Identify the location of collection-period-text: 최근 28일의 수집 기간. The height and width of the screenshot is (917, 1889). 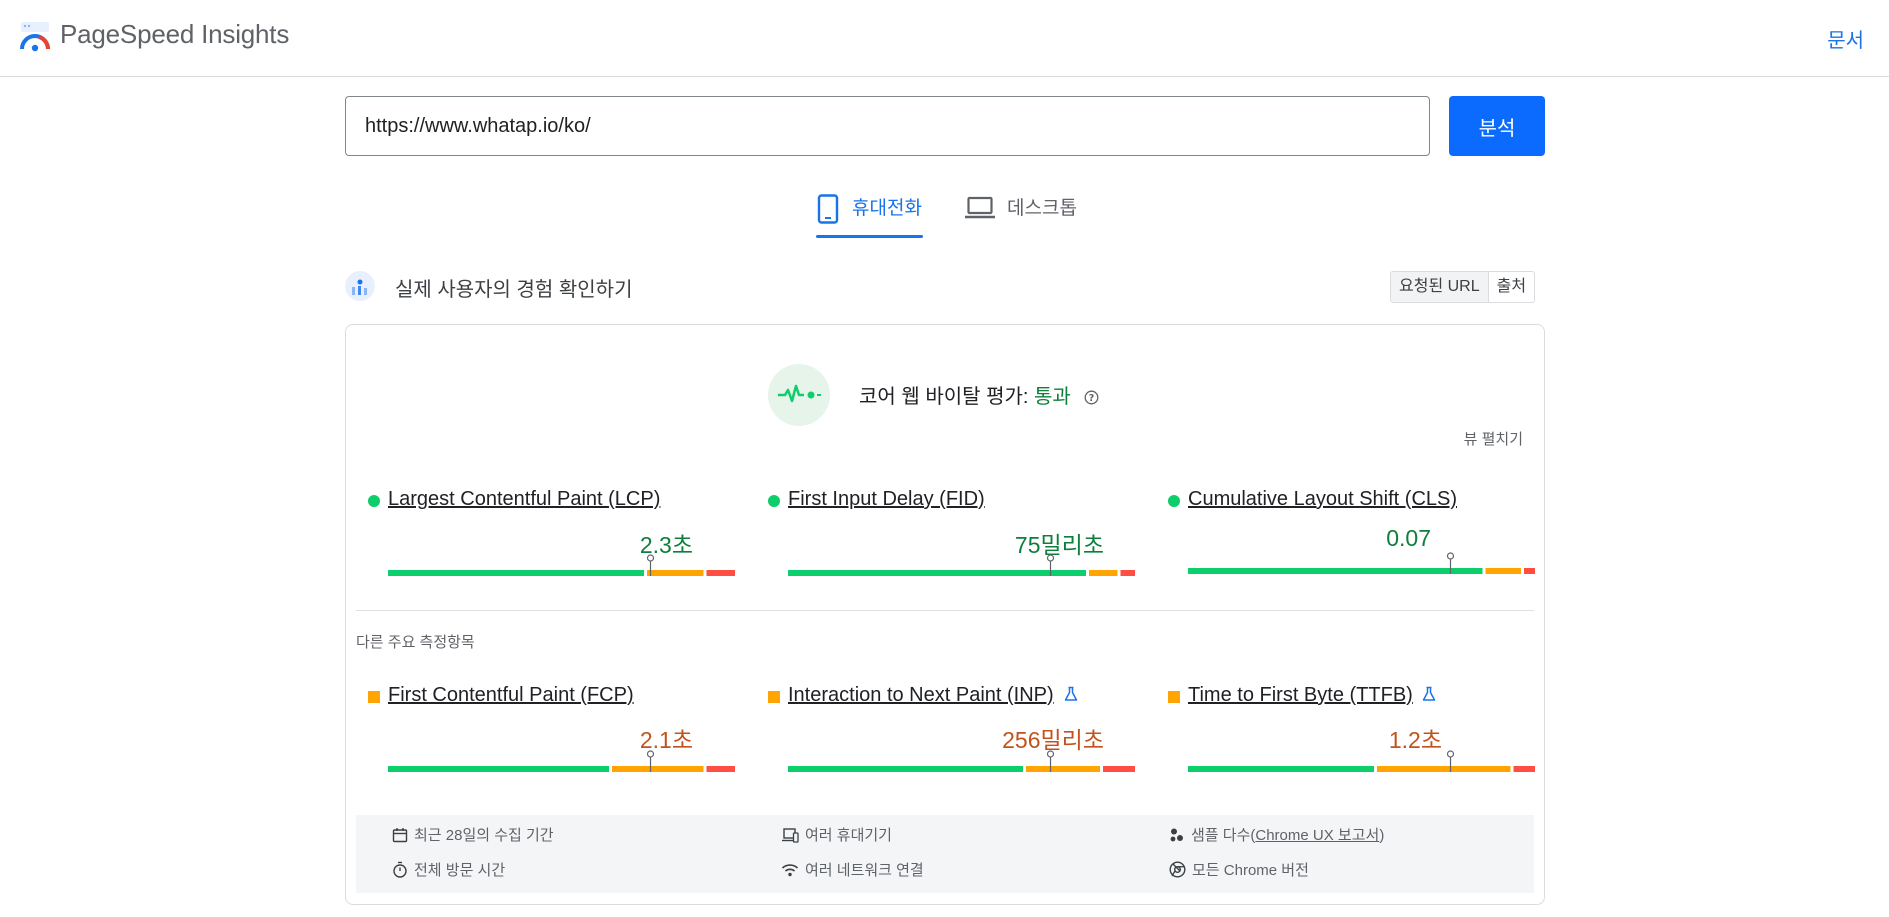
(484, 835).